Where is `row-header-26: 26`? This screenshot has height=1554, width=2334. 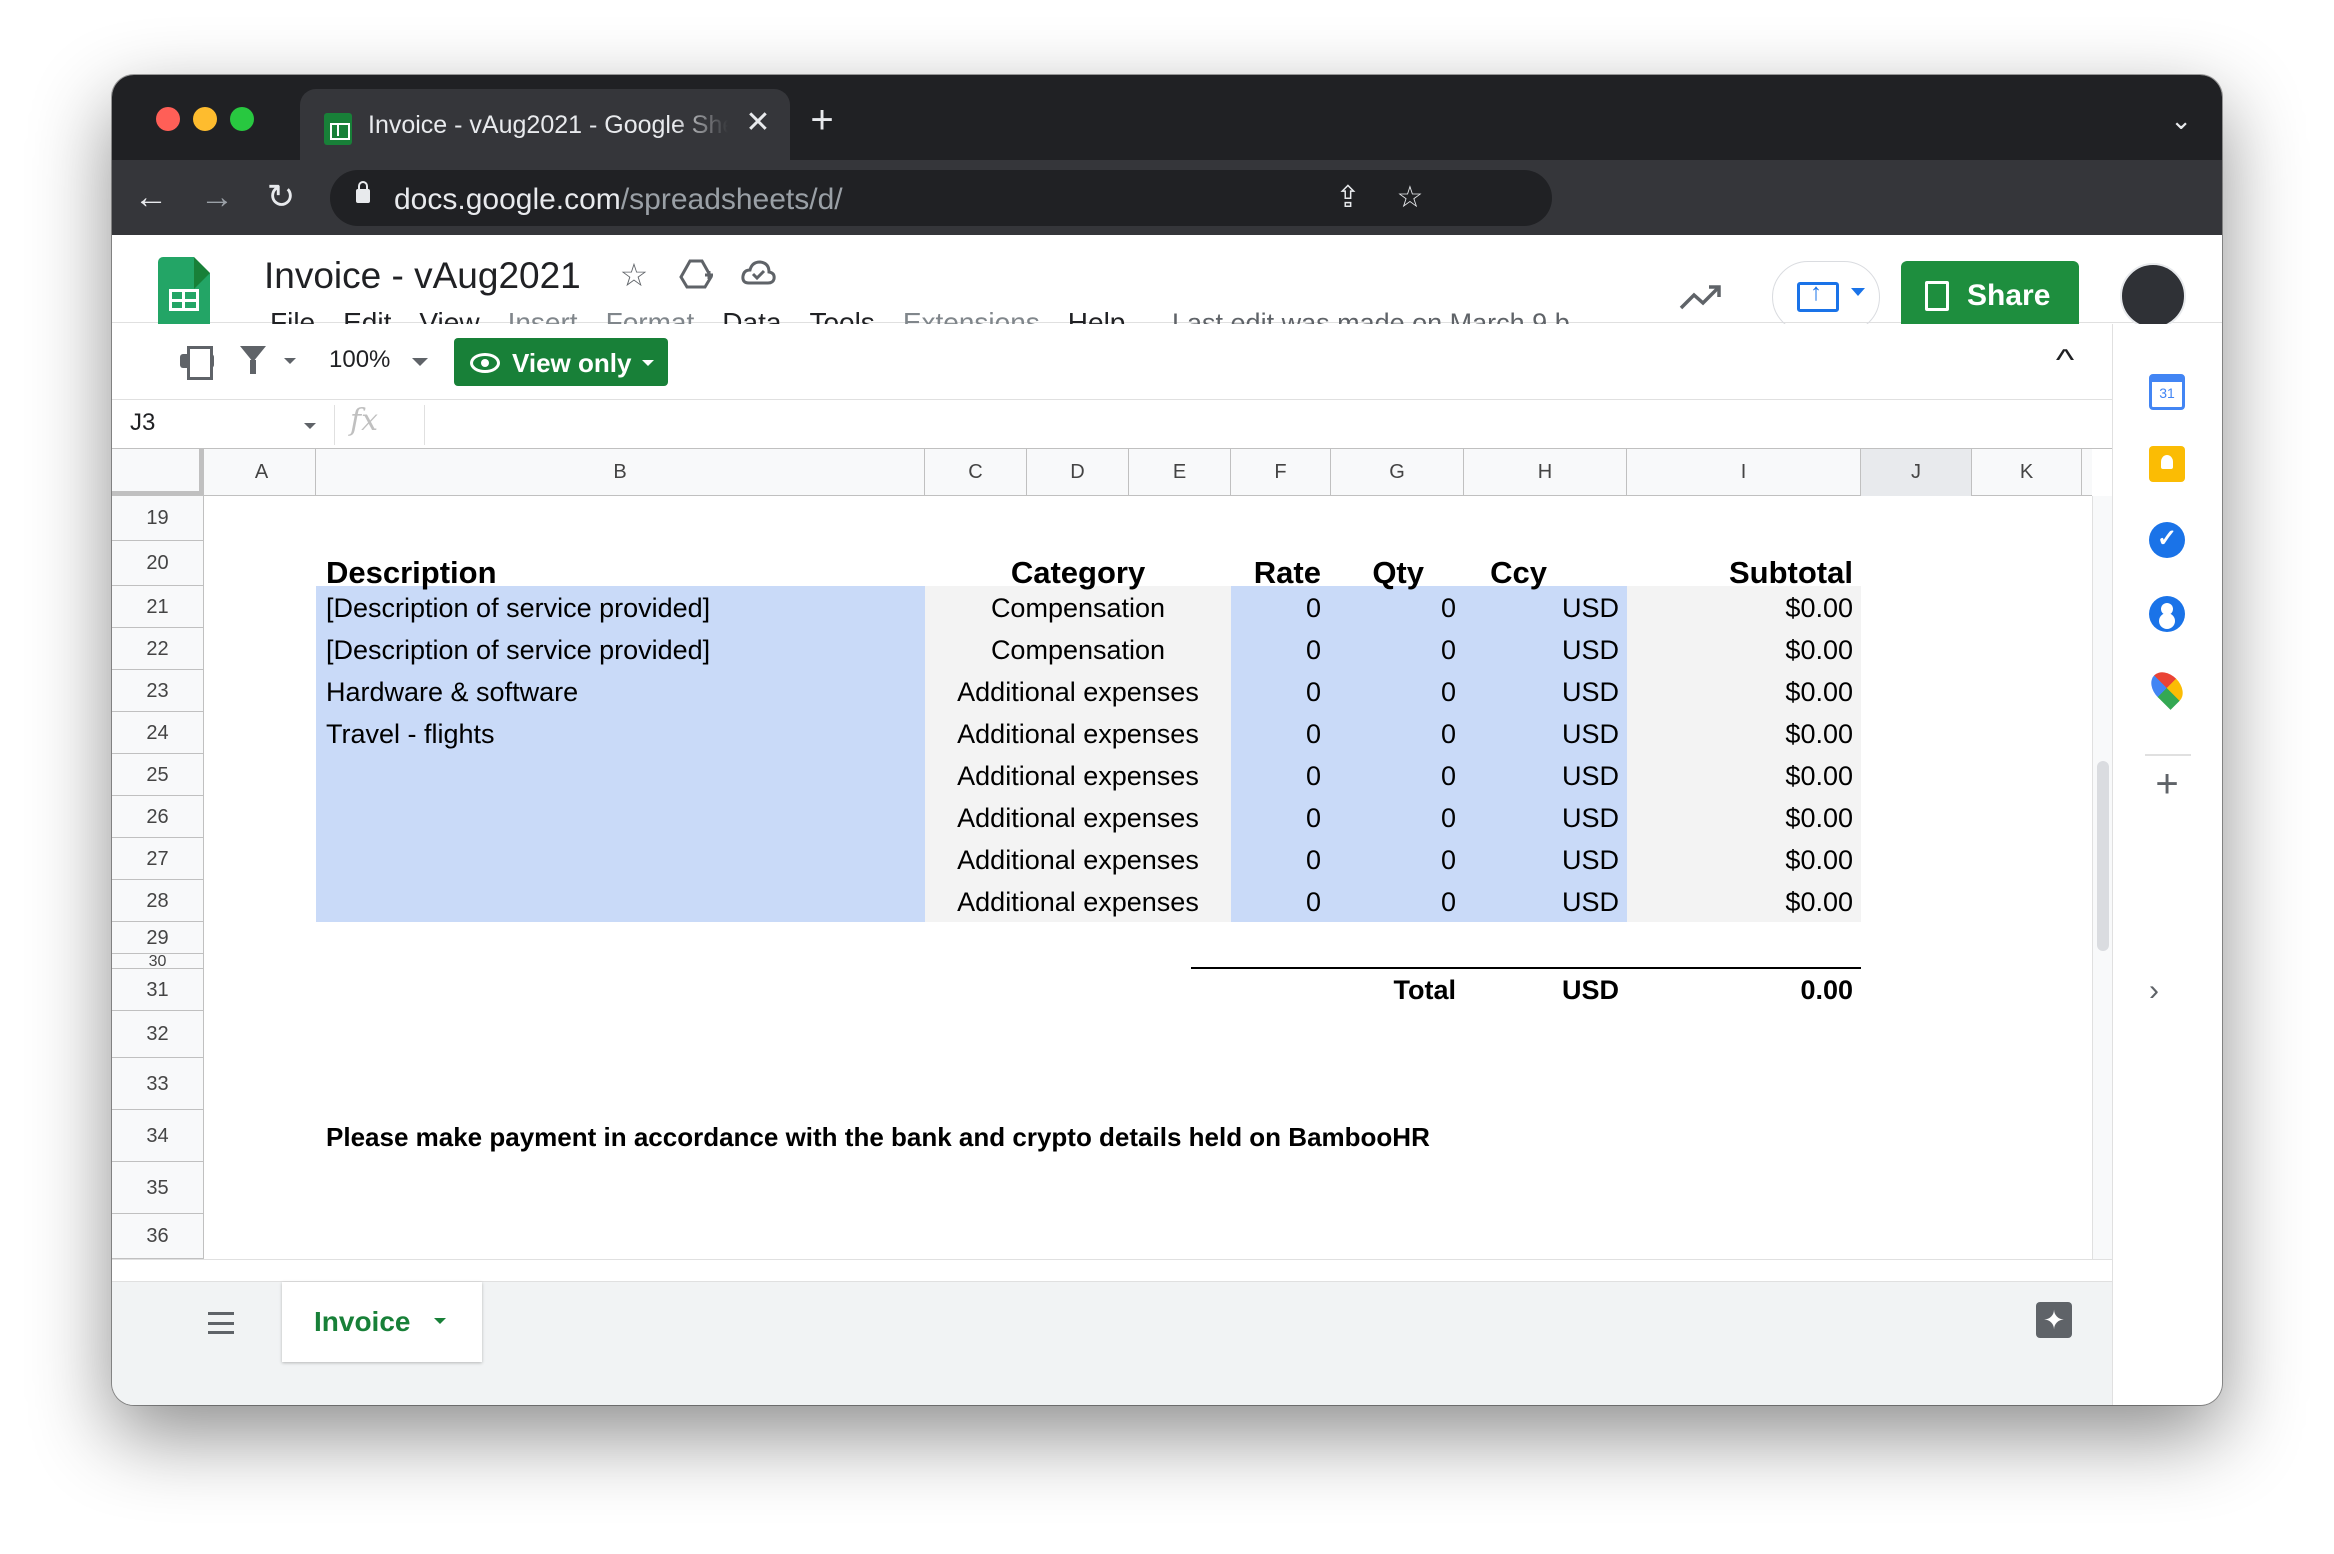
row-header-26: 26 is located at coordinates (158, 817).